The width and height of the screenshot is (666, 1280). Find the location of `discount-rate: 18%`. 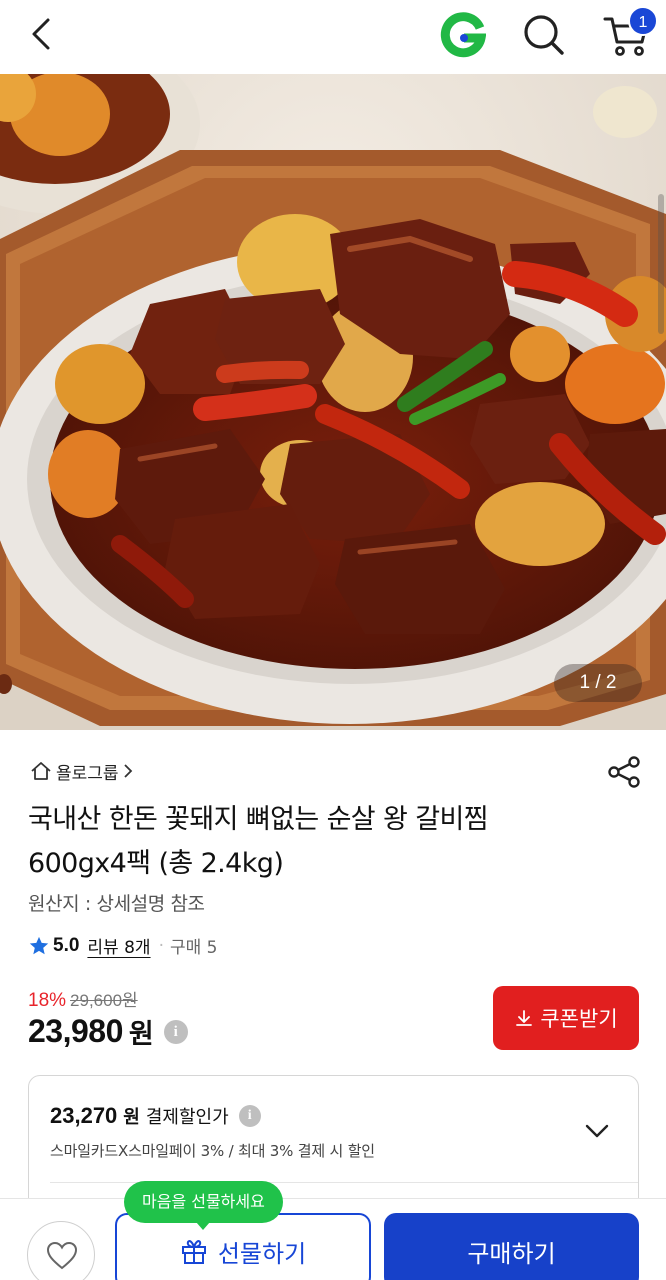

discount-rate: 18% is located at coordinates (47, 1000).